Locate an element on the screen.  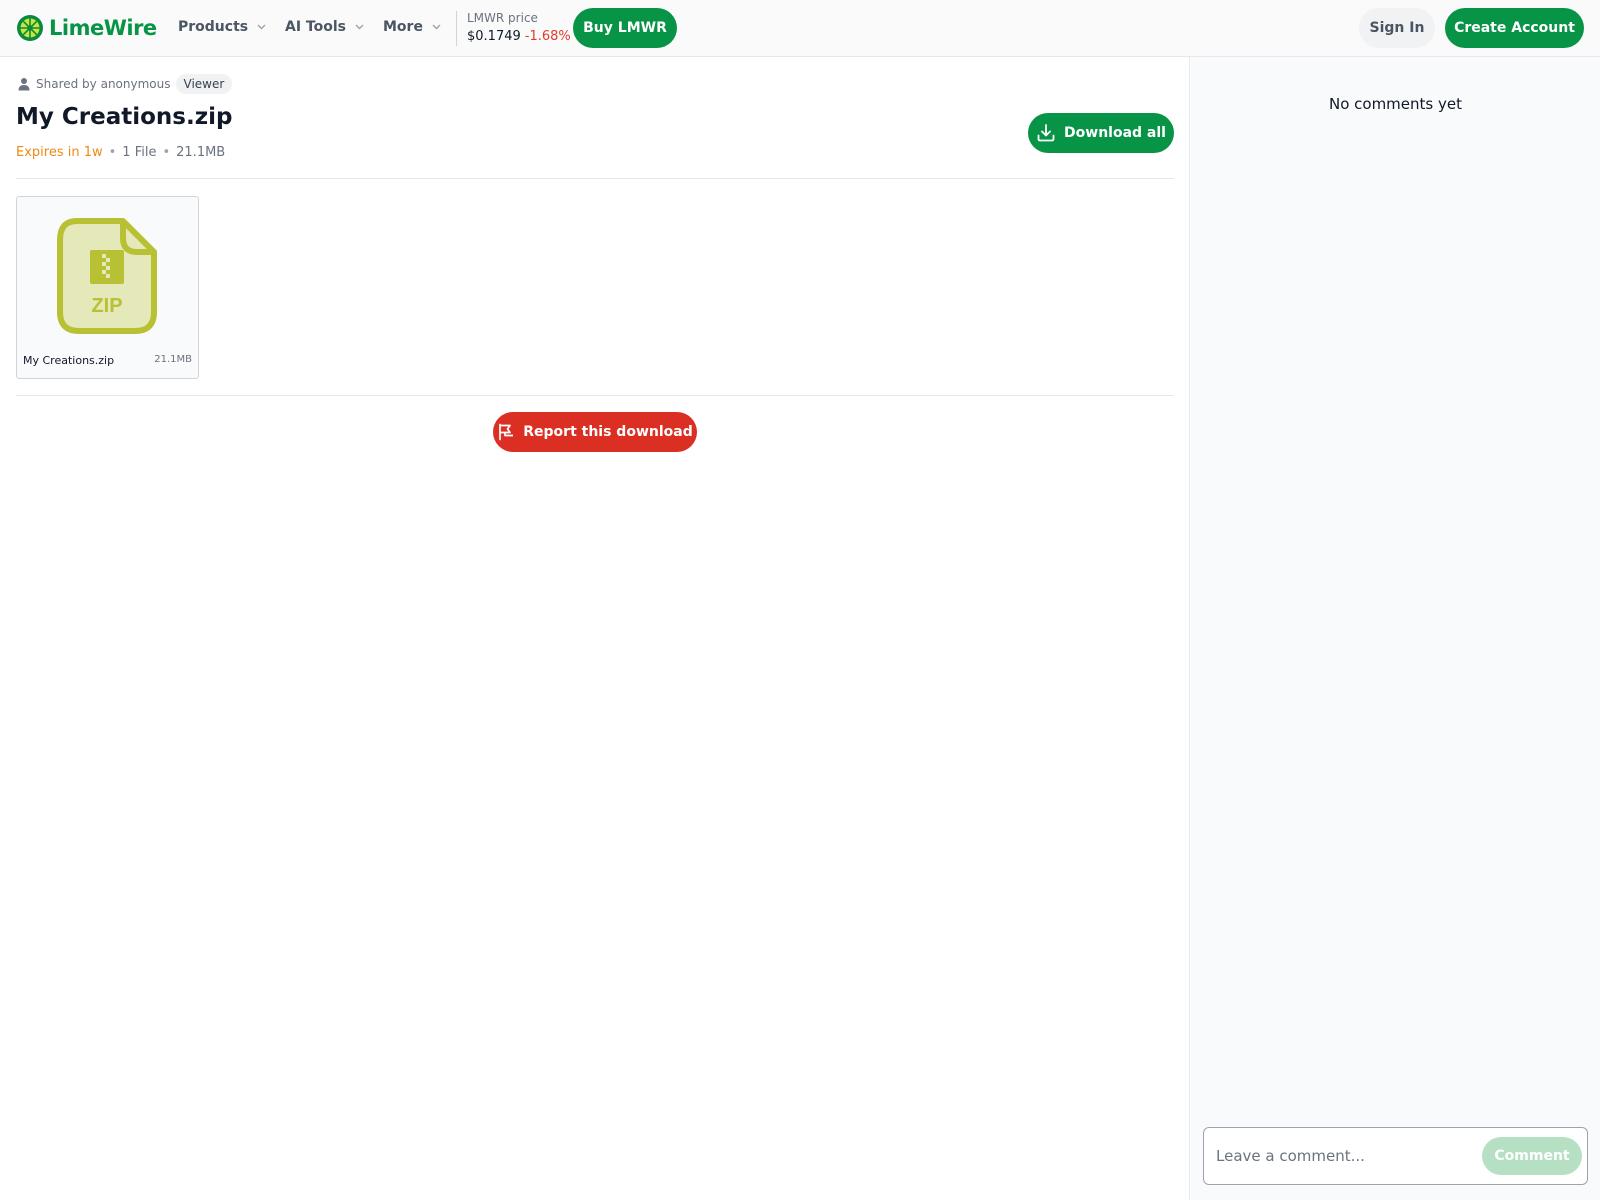
nav-more: More is located at coordinates (412, 27).